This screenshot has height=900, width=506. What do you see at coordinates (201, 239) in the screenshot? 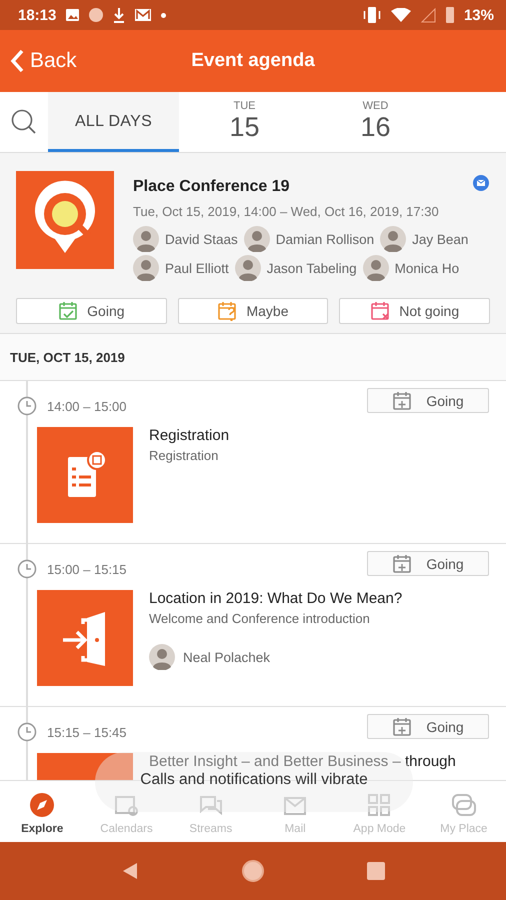
I see `attendee-name: David Staas` at bounding box center [201, 239].